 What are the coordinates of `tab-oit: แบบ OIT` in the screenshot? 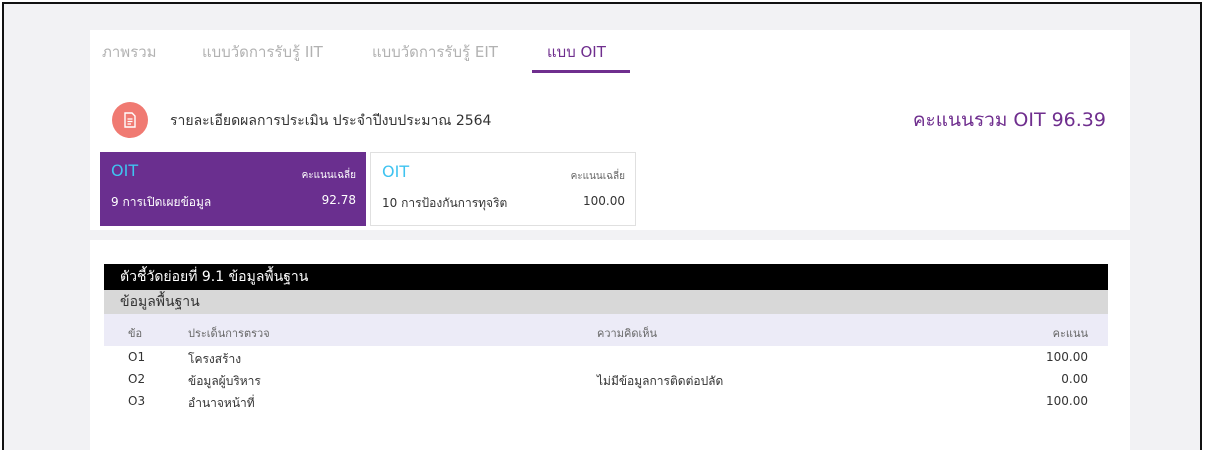 It's located at (576, 52).